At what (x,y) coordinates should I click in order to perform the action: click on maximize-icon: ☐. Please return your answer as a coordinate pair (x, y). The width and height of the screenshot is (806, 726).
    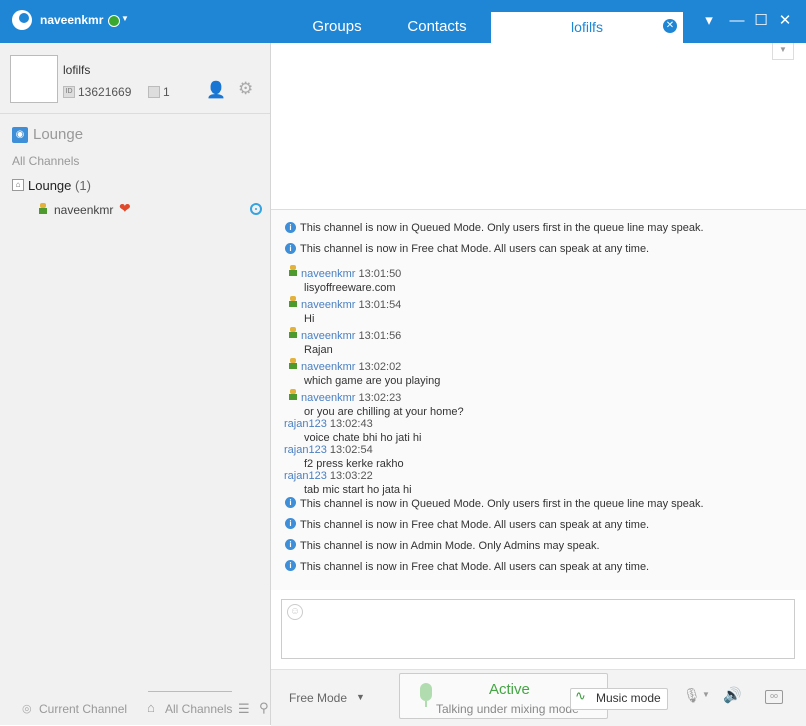
    Looking at the image, I should click on (761, 21).